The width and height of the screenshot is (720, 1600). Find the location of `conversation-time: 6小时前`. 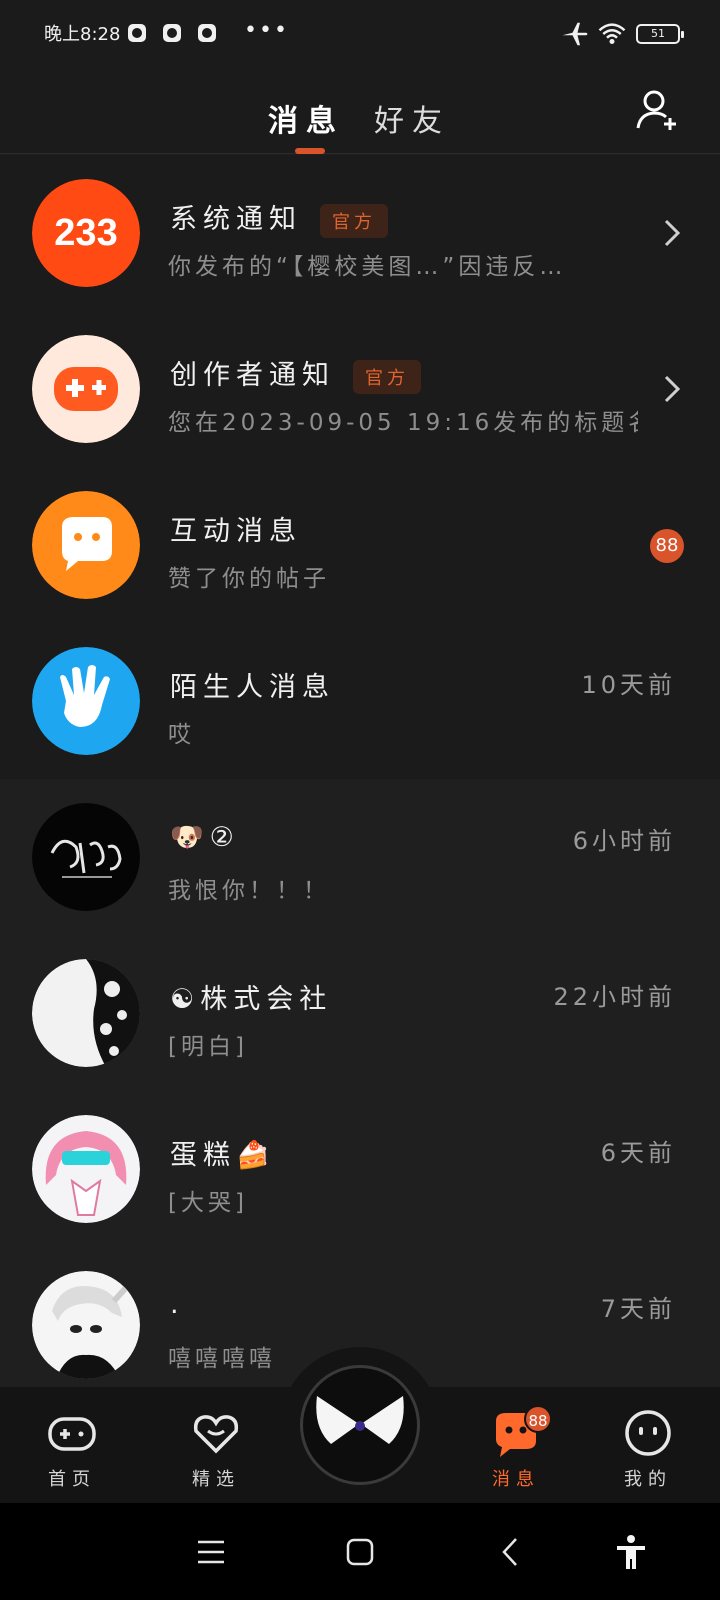

conversation-time: 6小时前 is located at coordinates (624, 841).